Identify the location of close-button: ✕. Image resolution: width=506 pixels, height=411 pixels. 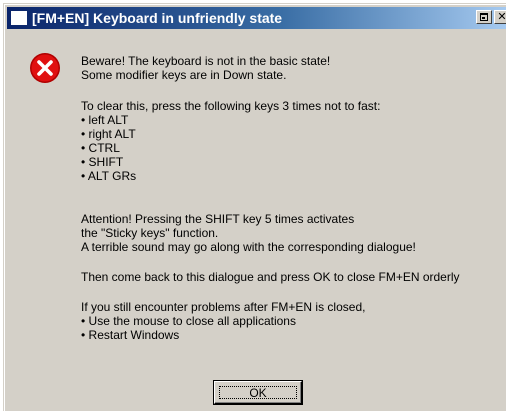
(500, 17).